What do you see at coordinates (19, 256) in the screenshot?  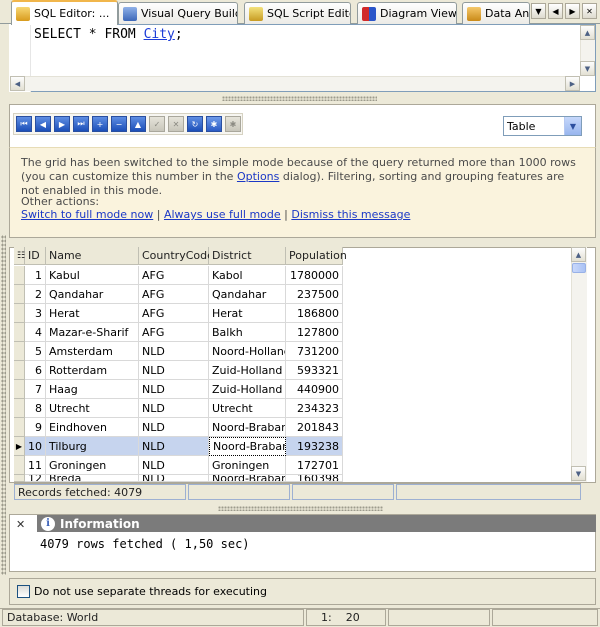 I see `grid-corner-icon: ☷` at bounding box center [19, 256].